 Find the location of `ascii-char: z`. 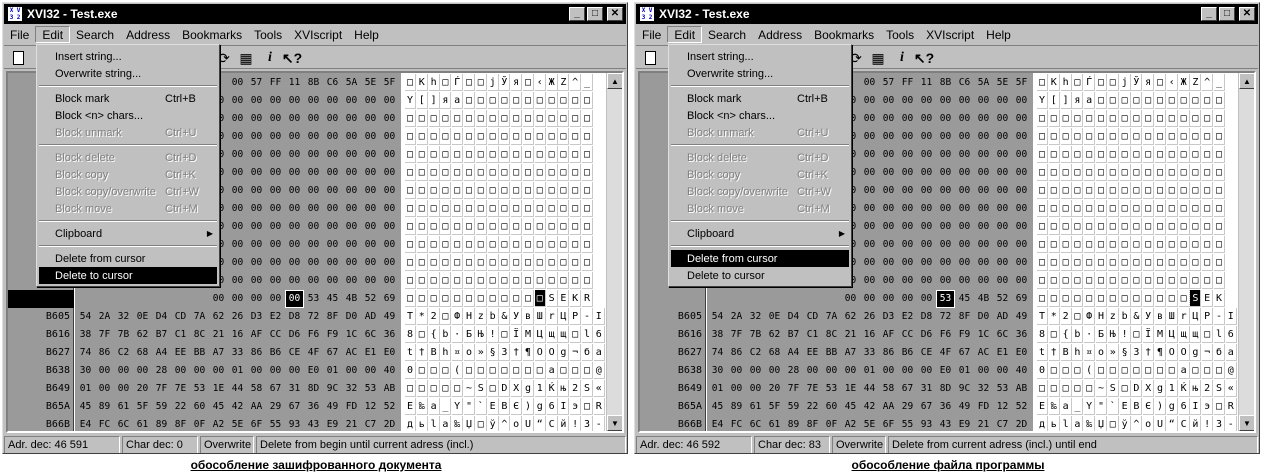

ascii-char: z is located at coordinates (481, 316).